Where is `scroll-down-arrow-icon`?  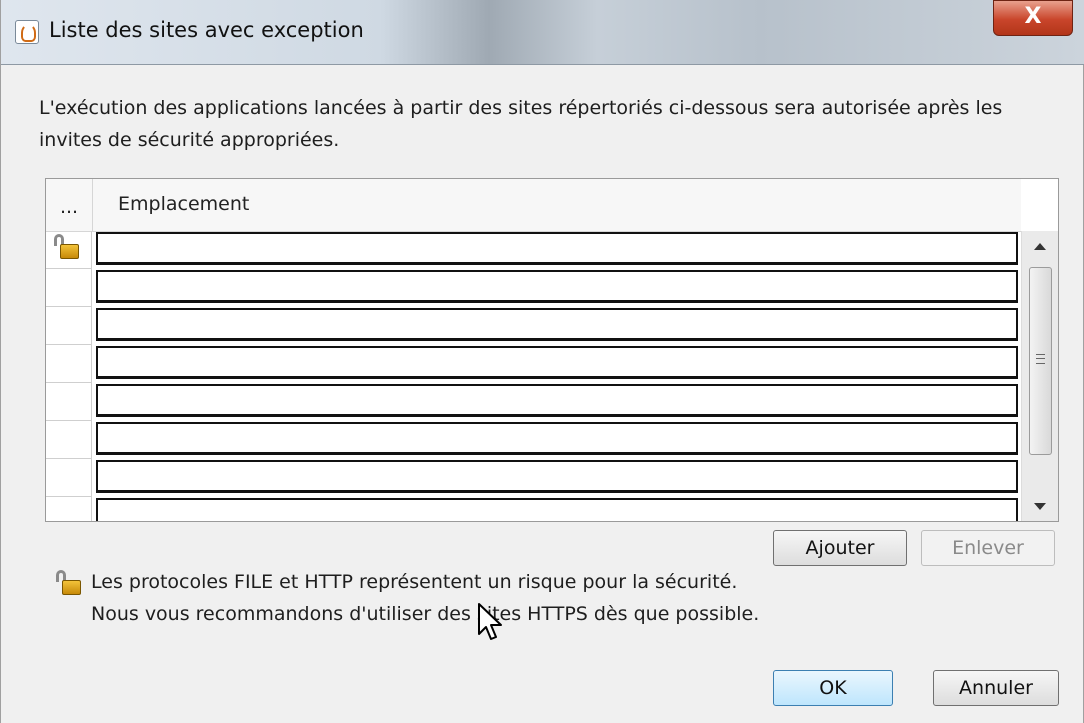
scroll-down-arrow-icon is located at coordinates (1040, 506).